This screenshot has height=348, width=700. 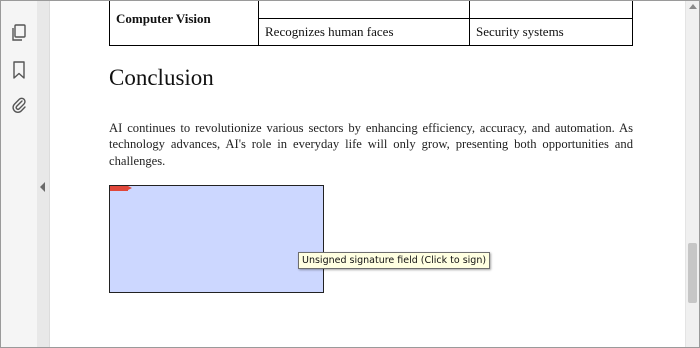 I want to click on attachment-icon, so click(x=19, y=105).